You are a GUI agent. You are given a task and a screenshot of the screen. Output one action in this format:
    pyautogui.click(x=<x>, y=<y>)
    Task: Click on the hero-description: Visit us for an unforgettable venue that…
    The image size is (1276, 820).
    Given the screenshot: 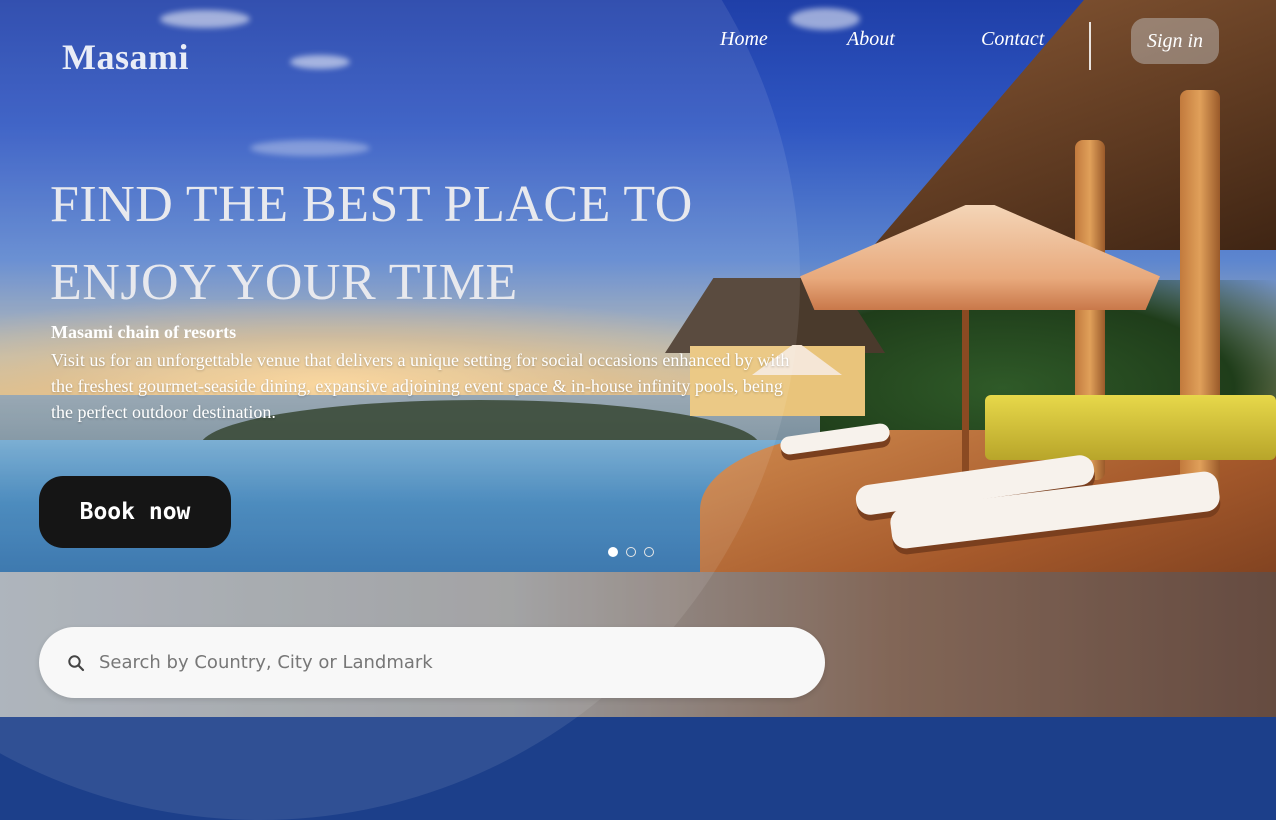 What is the action you would take?
    pyautogui.click(x=420, y=386)
    